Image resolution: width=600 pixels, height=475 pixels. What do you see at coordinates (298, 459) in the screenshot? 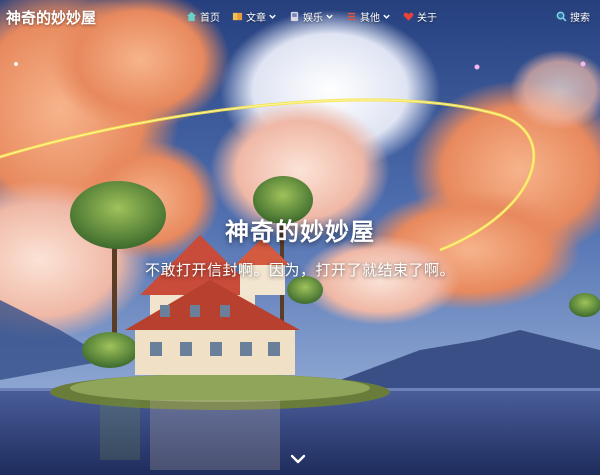
I see `scroll-down-chevron-icon` at bounding box center [298, 459].